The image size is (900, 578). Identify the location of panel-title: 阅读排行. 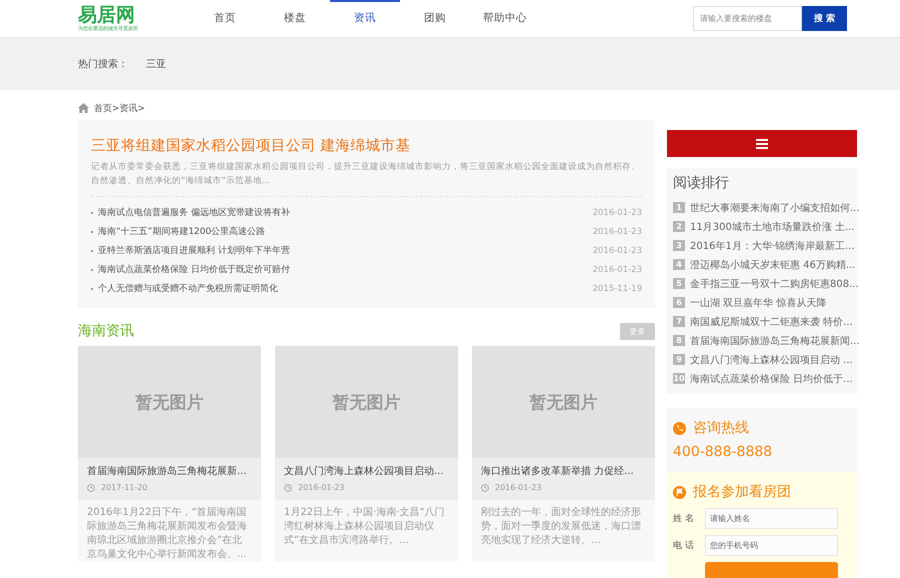
(701, 183).